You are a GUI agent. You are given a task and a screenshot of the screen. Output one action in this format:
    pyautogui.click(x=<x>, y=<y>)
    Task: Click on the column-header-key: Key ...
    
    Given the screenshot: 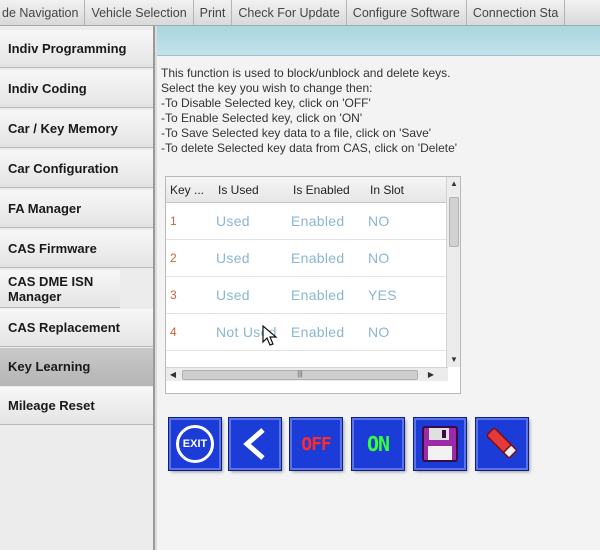 What is the action you would take?
    pyautogui.click(x=187, y=190)
    